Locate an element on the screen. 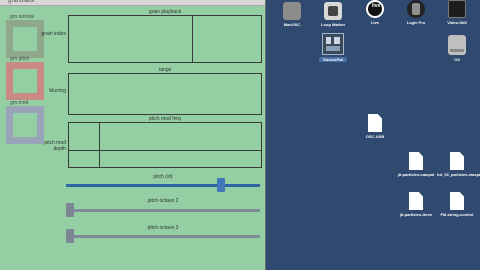  slider-label-pitch: pitch (st) is located at coordinates (163, 177).